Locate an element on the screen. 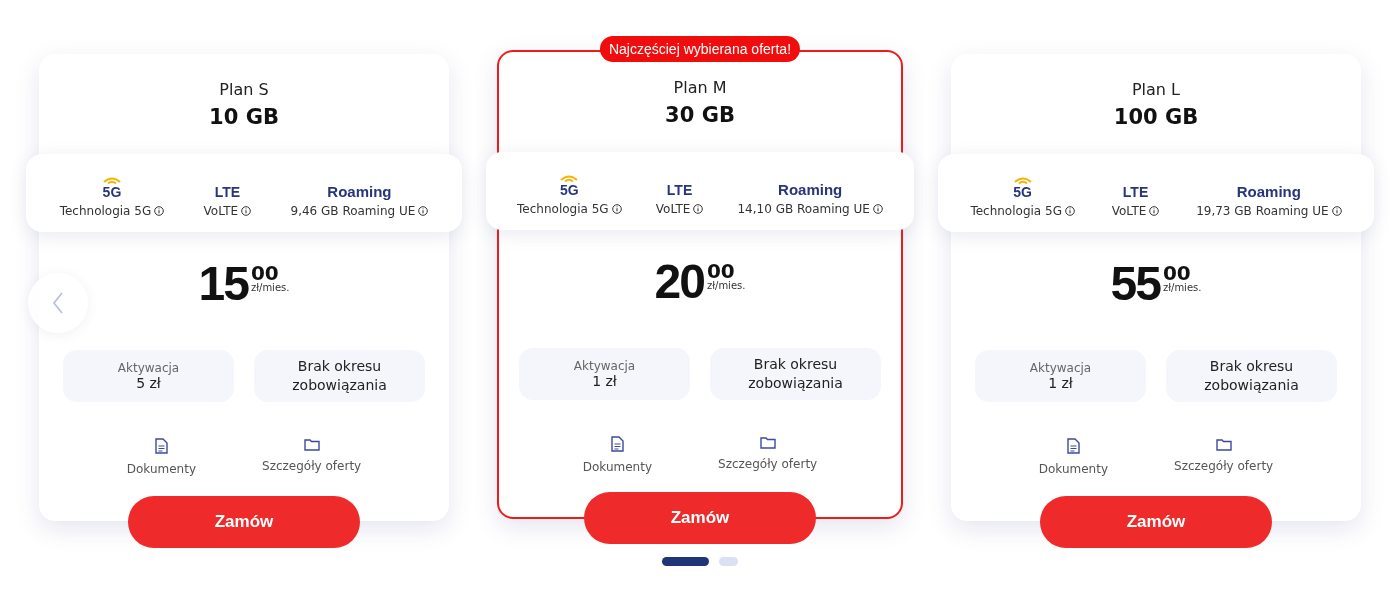  plan-data: 10 GB is located at coordinates (244, 117).